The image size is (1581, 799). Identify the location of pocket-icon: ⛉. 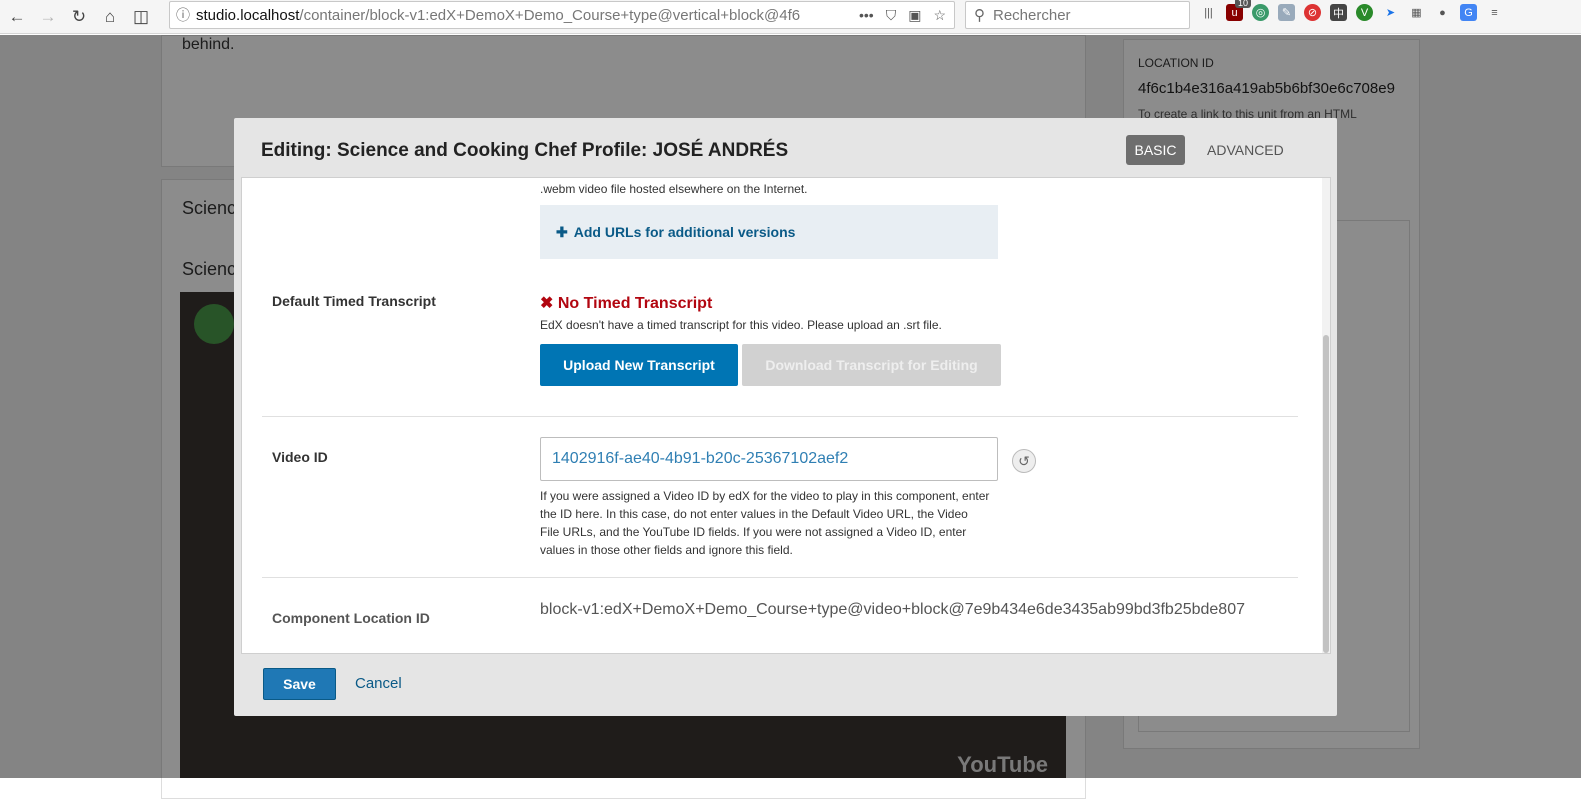
(891, 15).